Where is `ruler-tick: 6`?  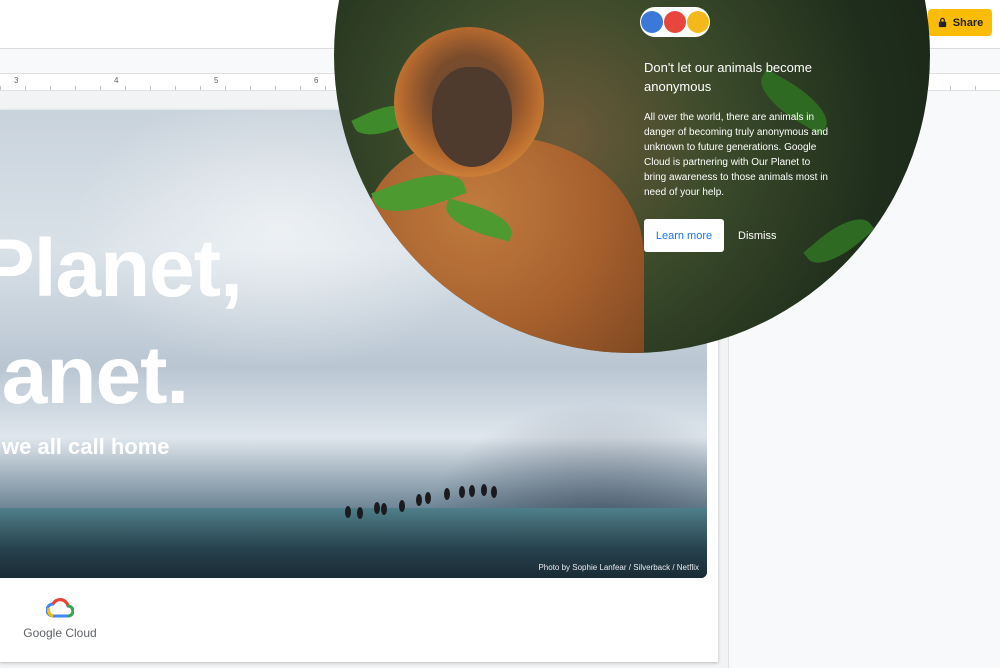
ruler-tick: 6 is located at coordinates (316, 80).